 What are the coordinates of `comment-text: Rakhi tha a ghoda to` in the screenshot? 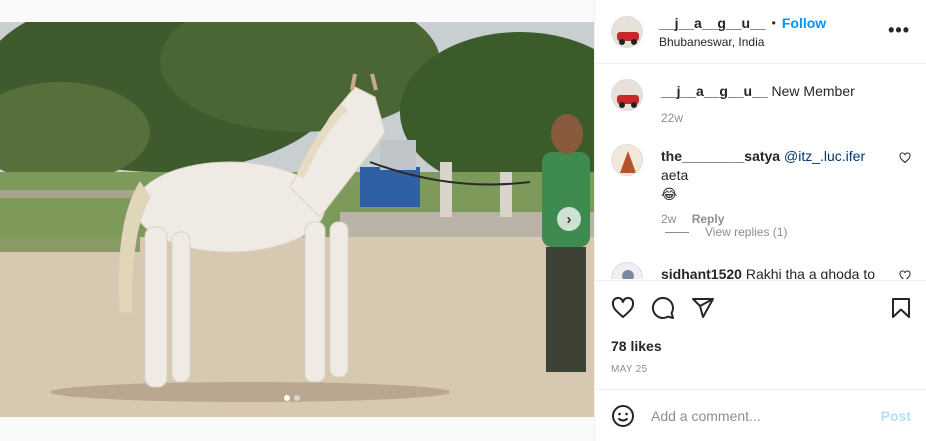 It's located at (810, 272).